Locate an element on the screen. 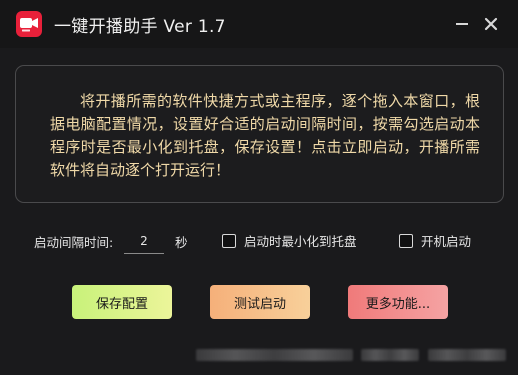 The width and height of the screenshot is (518, 375). window-title: 一键开播助手 Ver 1.7 is located at coordinates (140, 27).